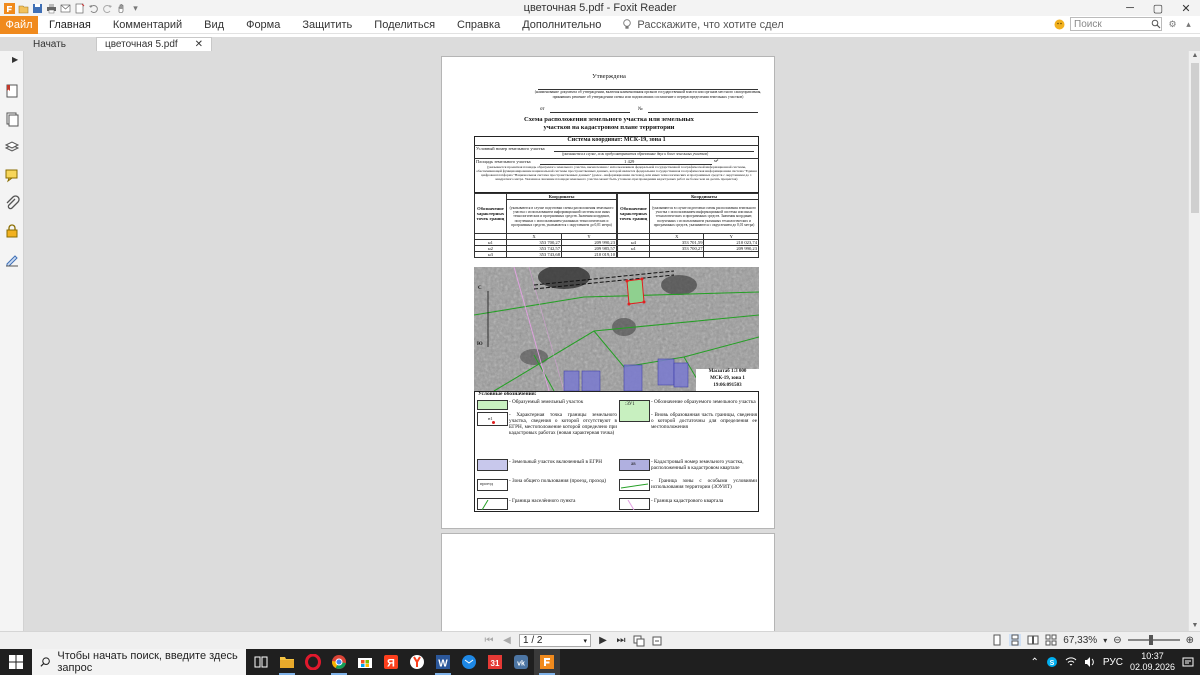 This screenshot has width=1200, height=675. Describe the element at coordinates (404, 25) in the screenshot. I see `tab-share: Поделиться` at that location.